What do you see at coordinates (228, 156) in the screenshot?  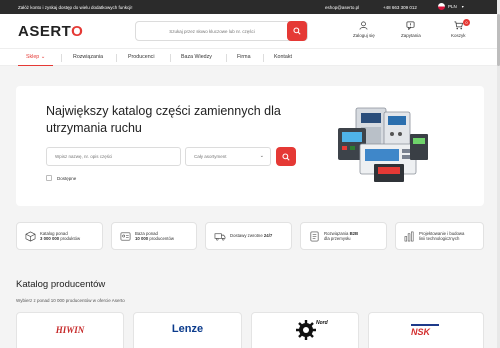 I see `category-select: Cały asortyment ⌄` at bounding box center [228, 156].